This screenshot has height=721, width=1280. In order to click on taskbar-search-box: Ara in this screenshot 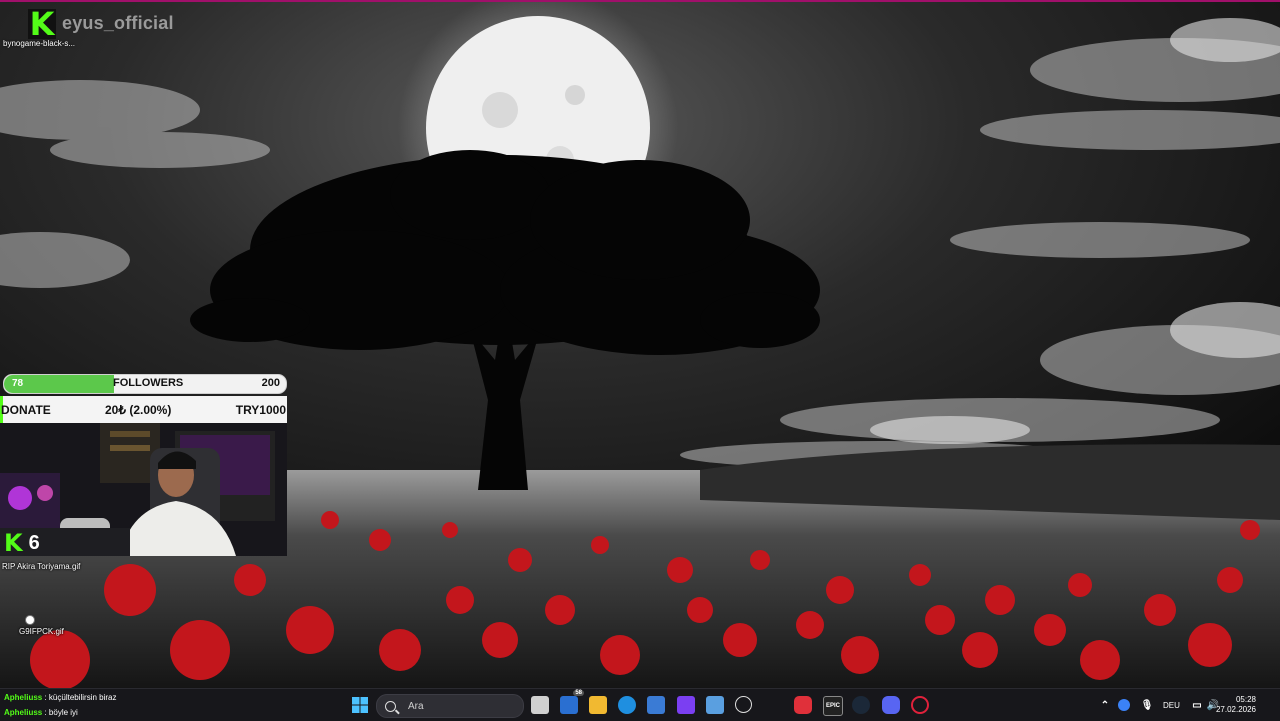, I will do `click(450, 706)`.